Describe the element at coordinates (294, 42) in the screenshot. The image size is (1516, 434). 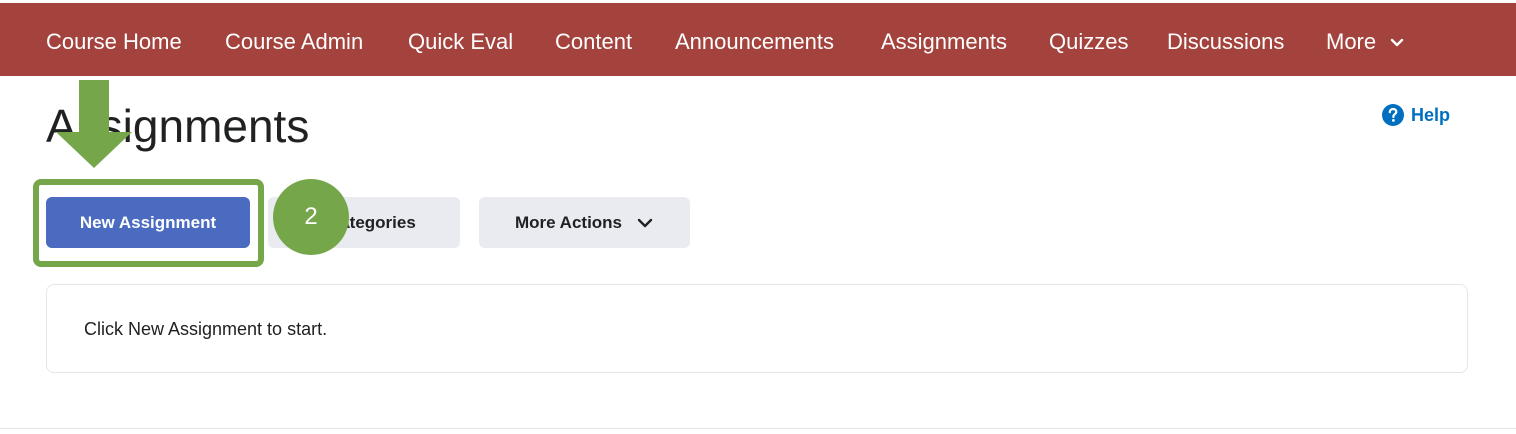
I see `nav-item-course-admin: Course Admin` at that location.